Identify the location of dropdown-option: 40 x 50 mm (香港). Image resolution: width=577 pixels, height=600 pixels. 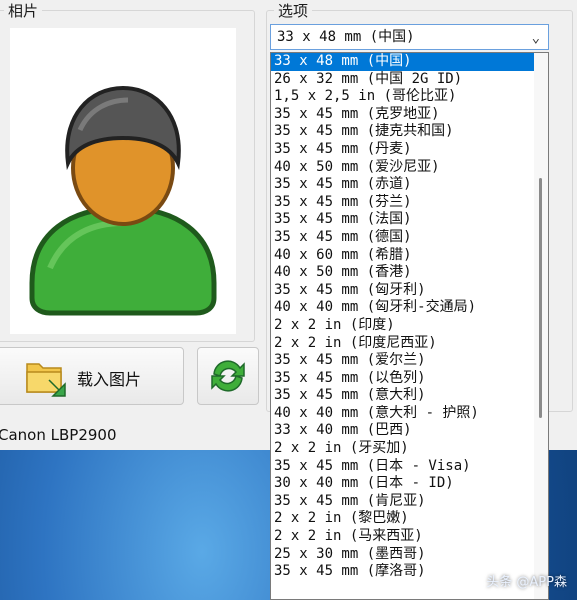
(409, 273).